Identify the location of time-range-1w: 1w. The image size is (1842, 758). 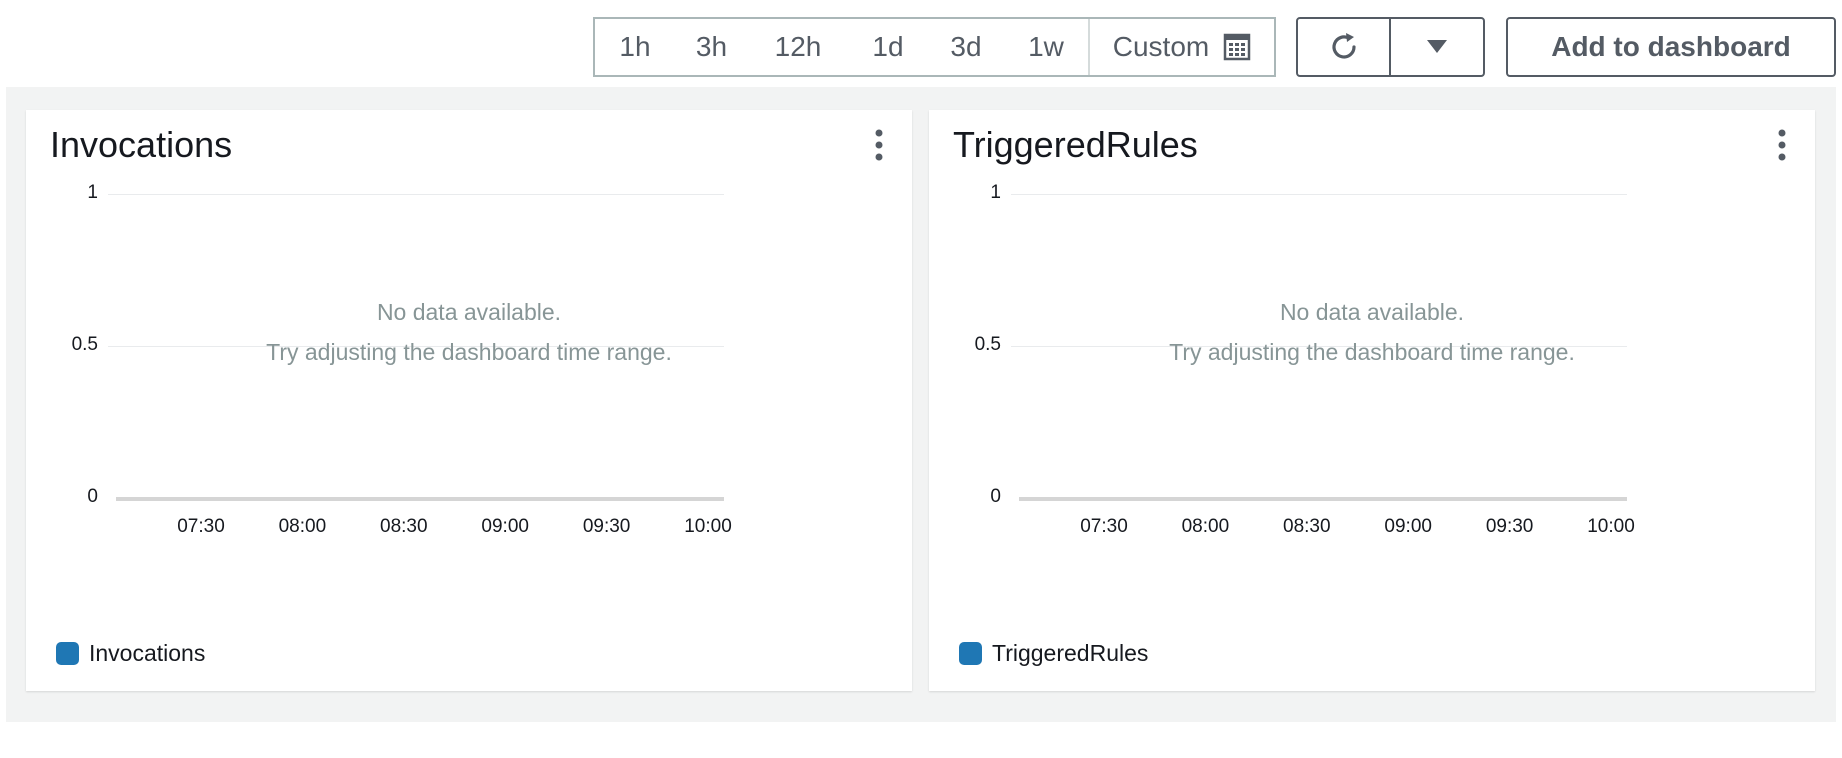
(1046, 47).